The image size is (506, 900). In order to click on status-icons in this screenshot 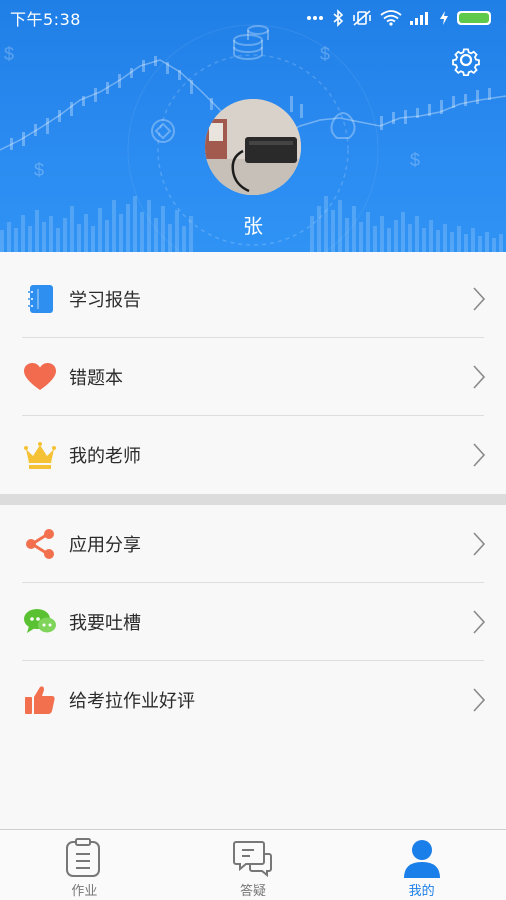, I will do `click(400, 18)`.